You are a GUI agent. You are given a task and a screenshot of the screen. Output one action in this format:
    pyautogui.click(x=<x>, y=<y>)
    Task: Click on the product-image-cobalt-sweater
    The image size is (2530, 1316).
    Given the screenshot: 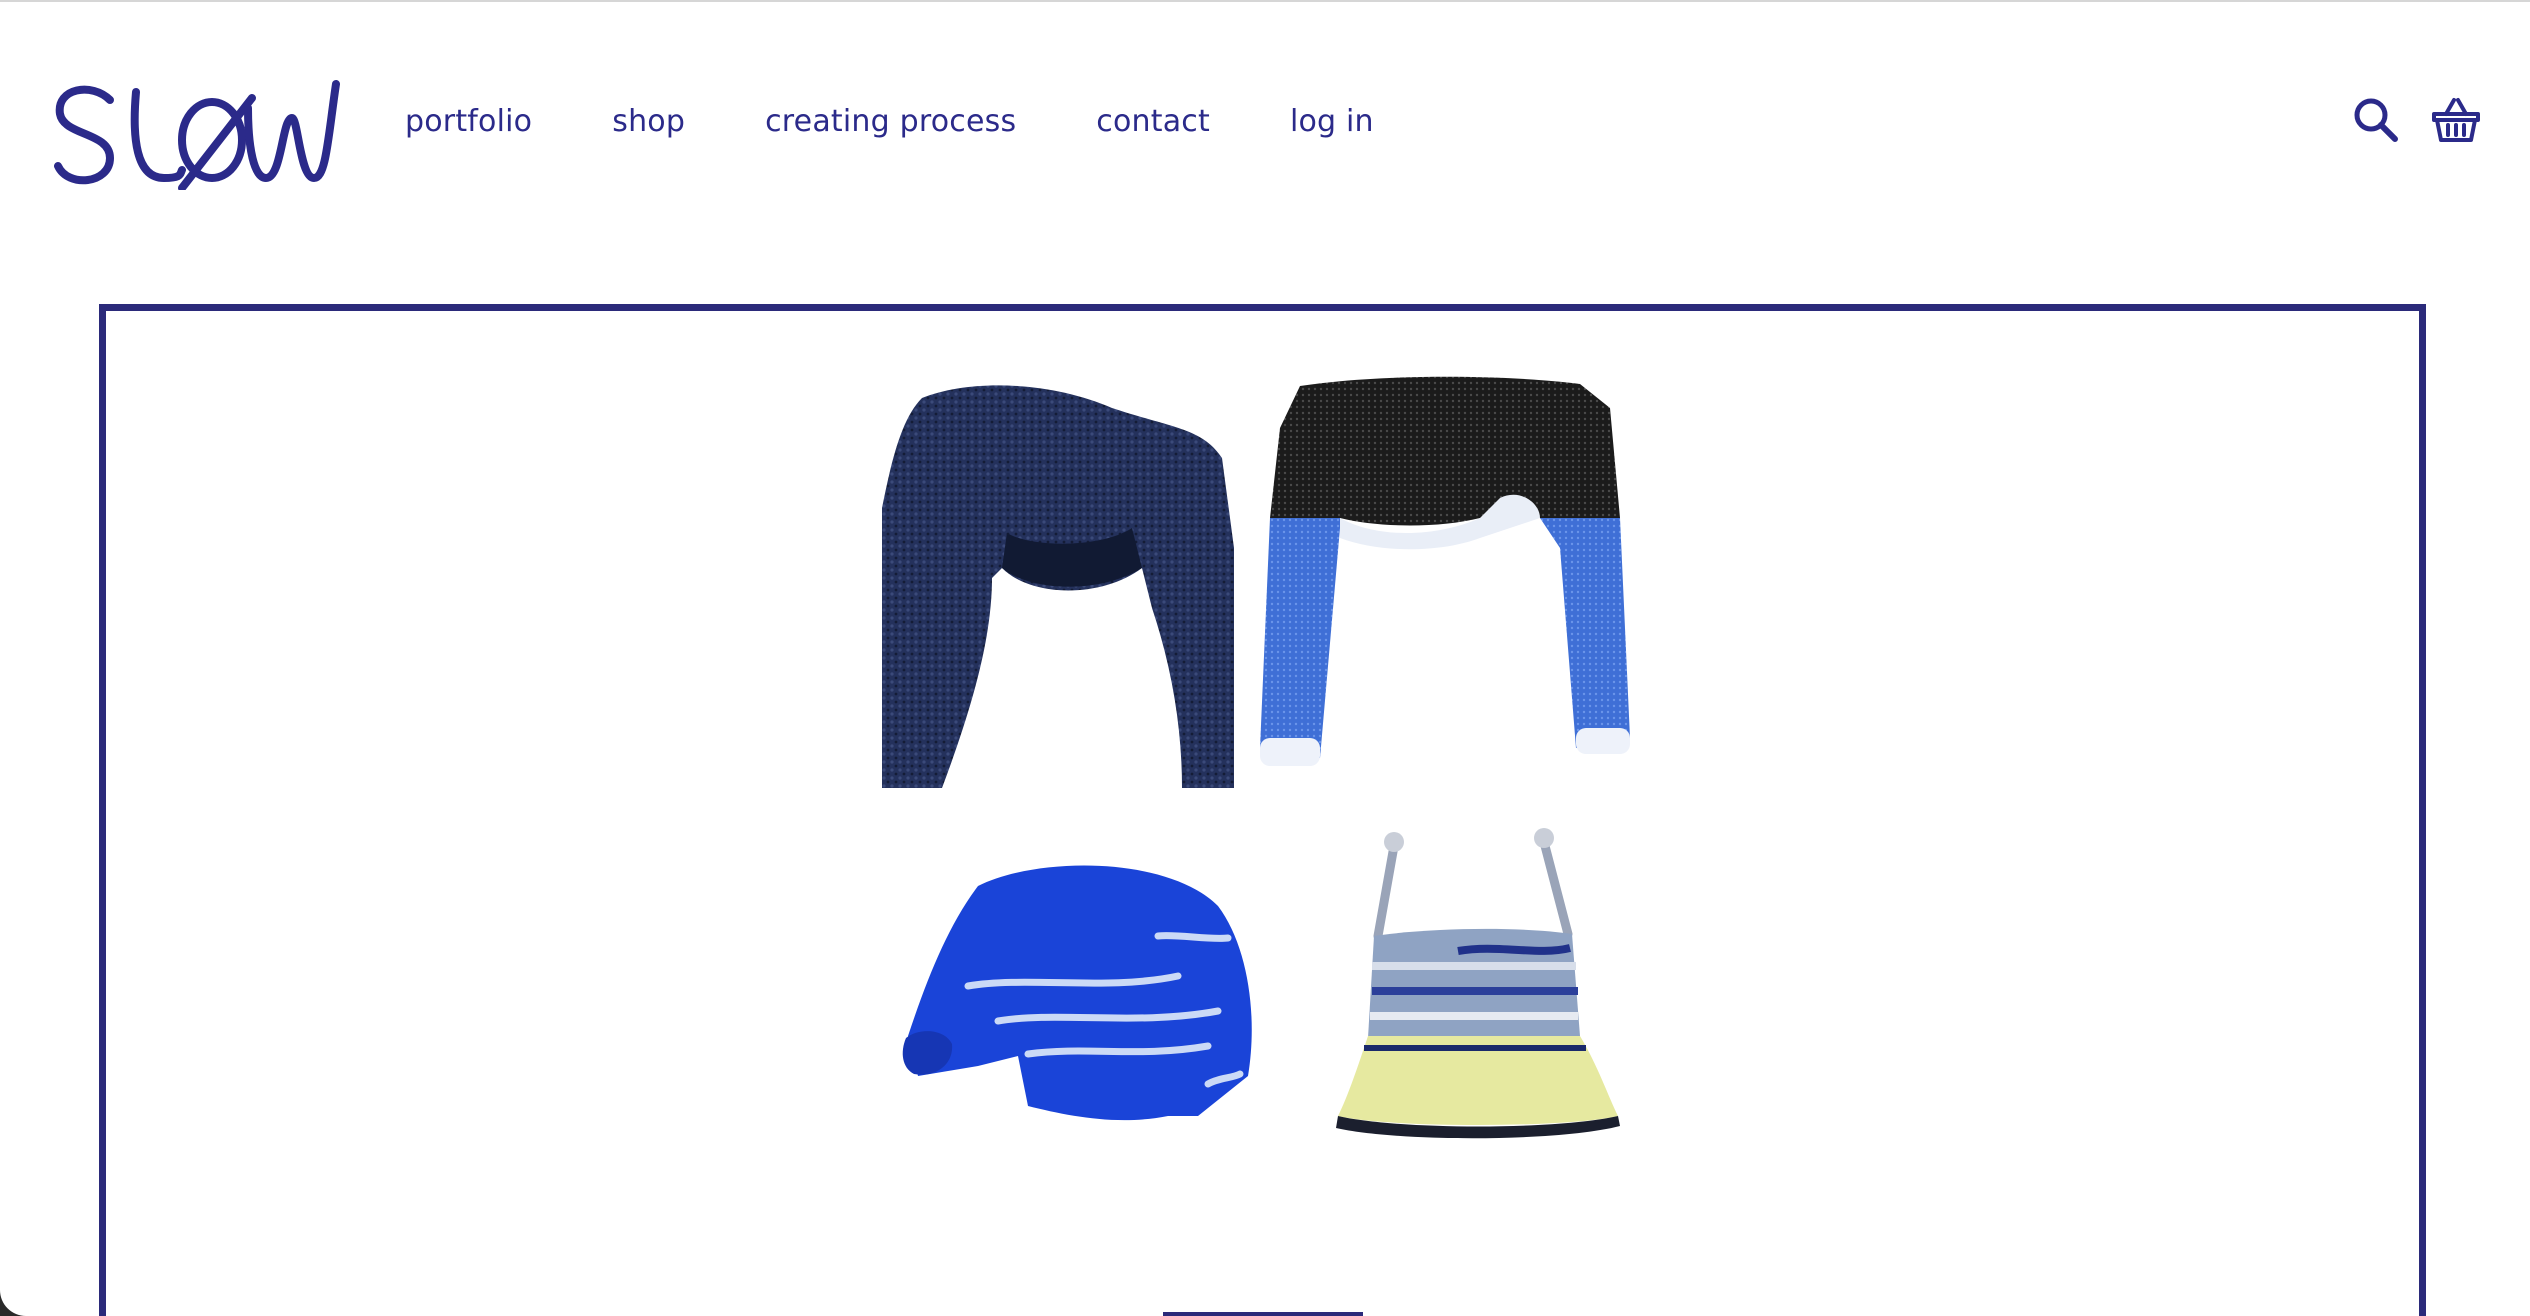 What is the action you would take?
    pyautogui.click(x=1088, y=992)
    